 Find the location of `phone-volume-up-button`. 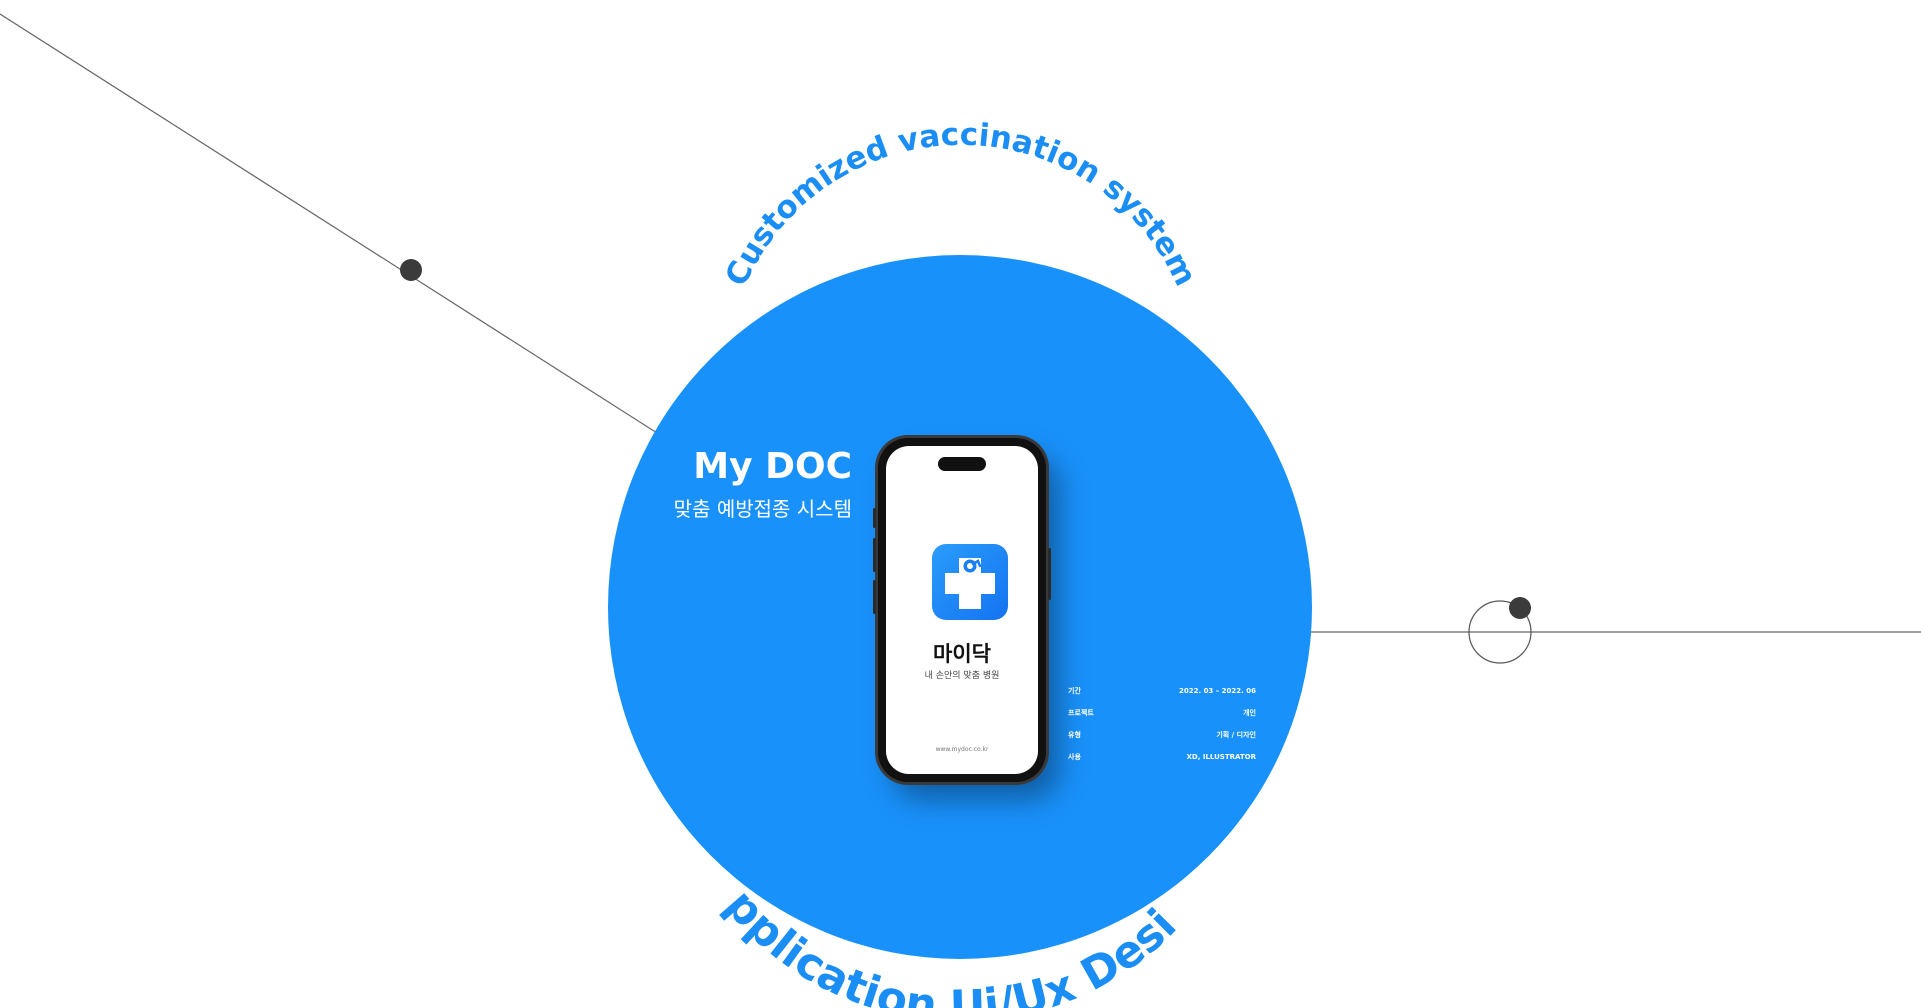

phone-volume-up-button is located at coordinates (874, 555).